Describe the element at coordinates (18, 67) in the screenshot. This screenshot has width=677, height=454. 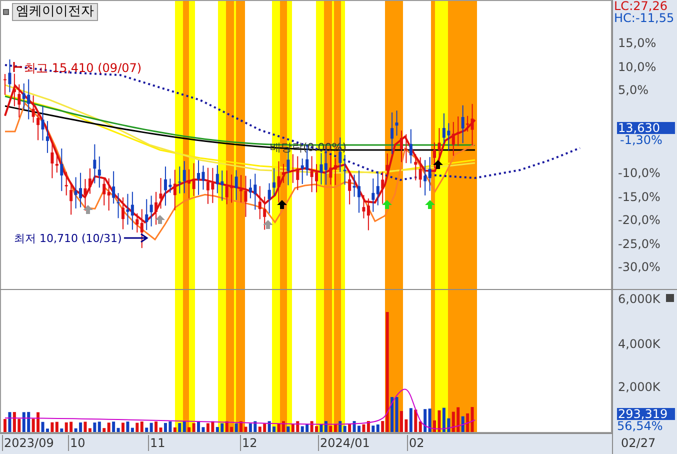
I see `high-marker-arrow` at that location.